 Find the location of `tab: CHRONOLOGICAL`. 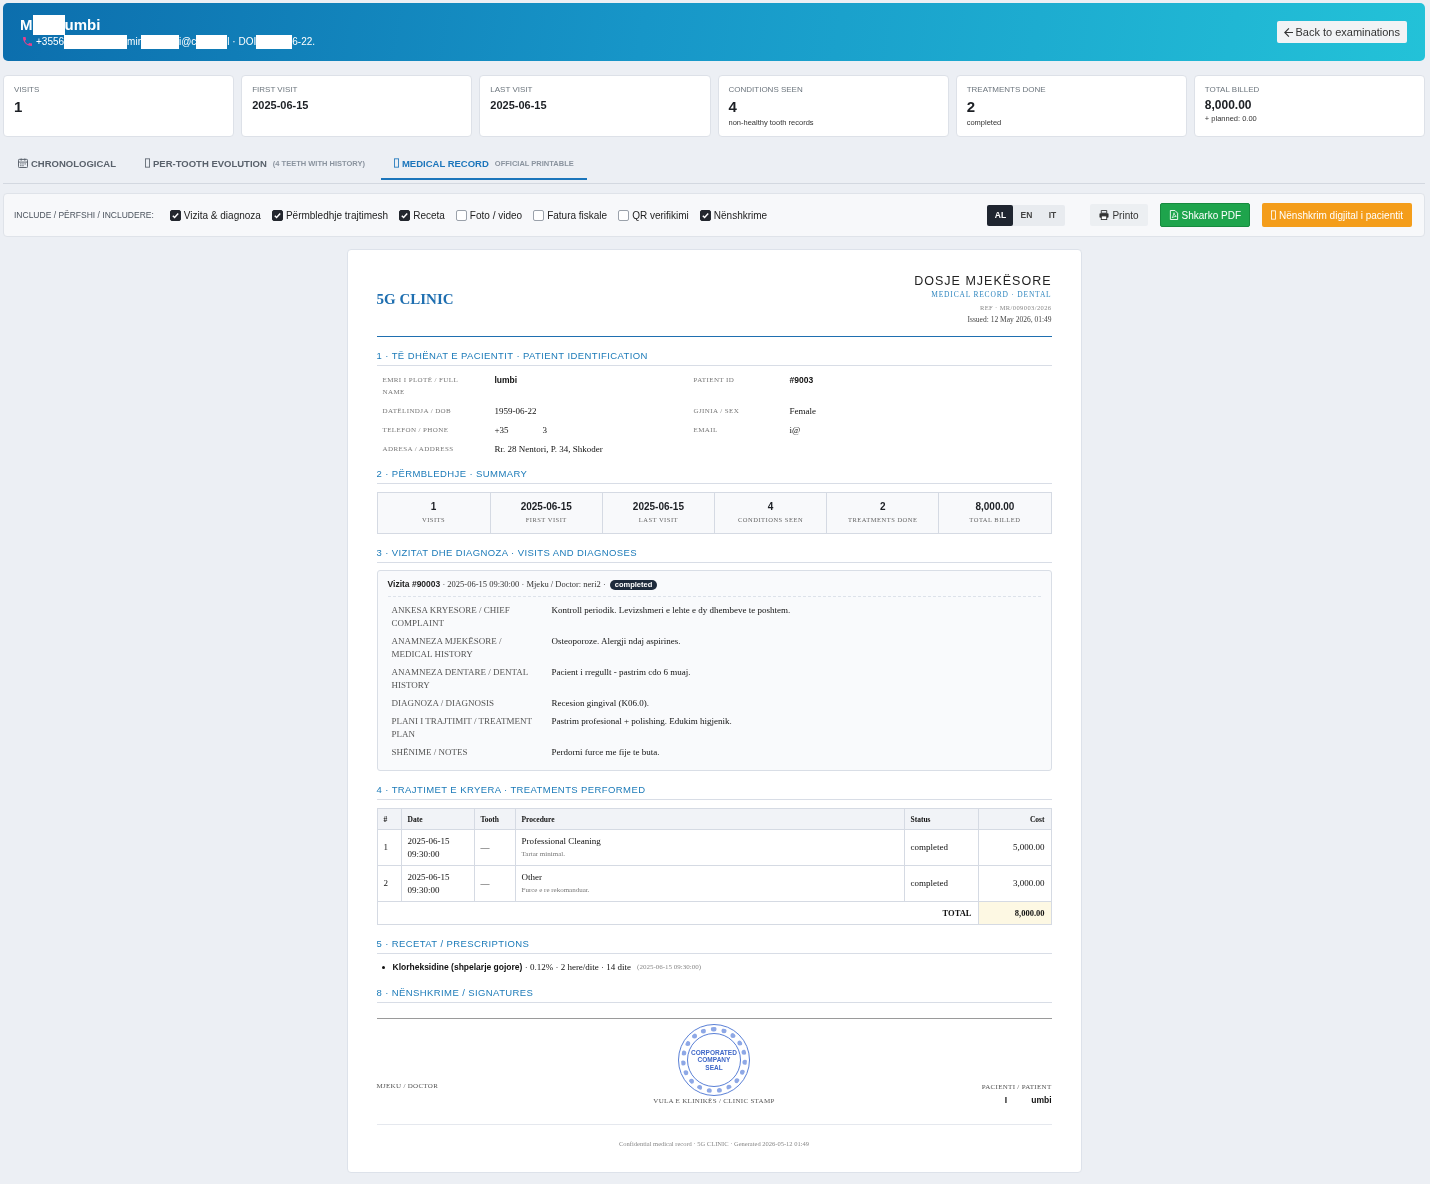

tab: CHRONOLOGICAL is located at coordinates (67, 164).